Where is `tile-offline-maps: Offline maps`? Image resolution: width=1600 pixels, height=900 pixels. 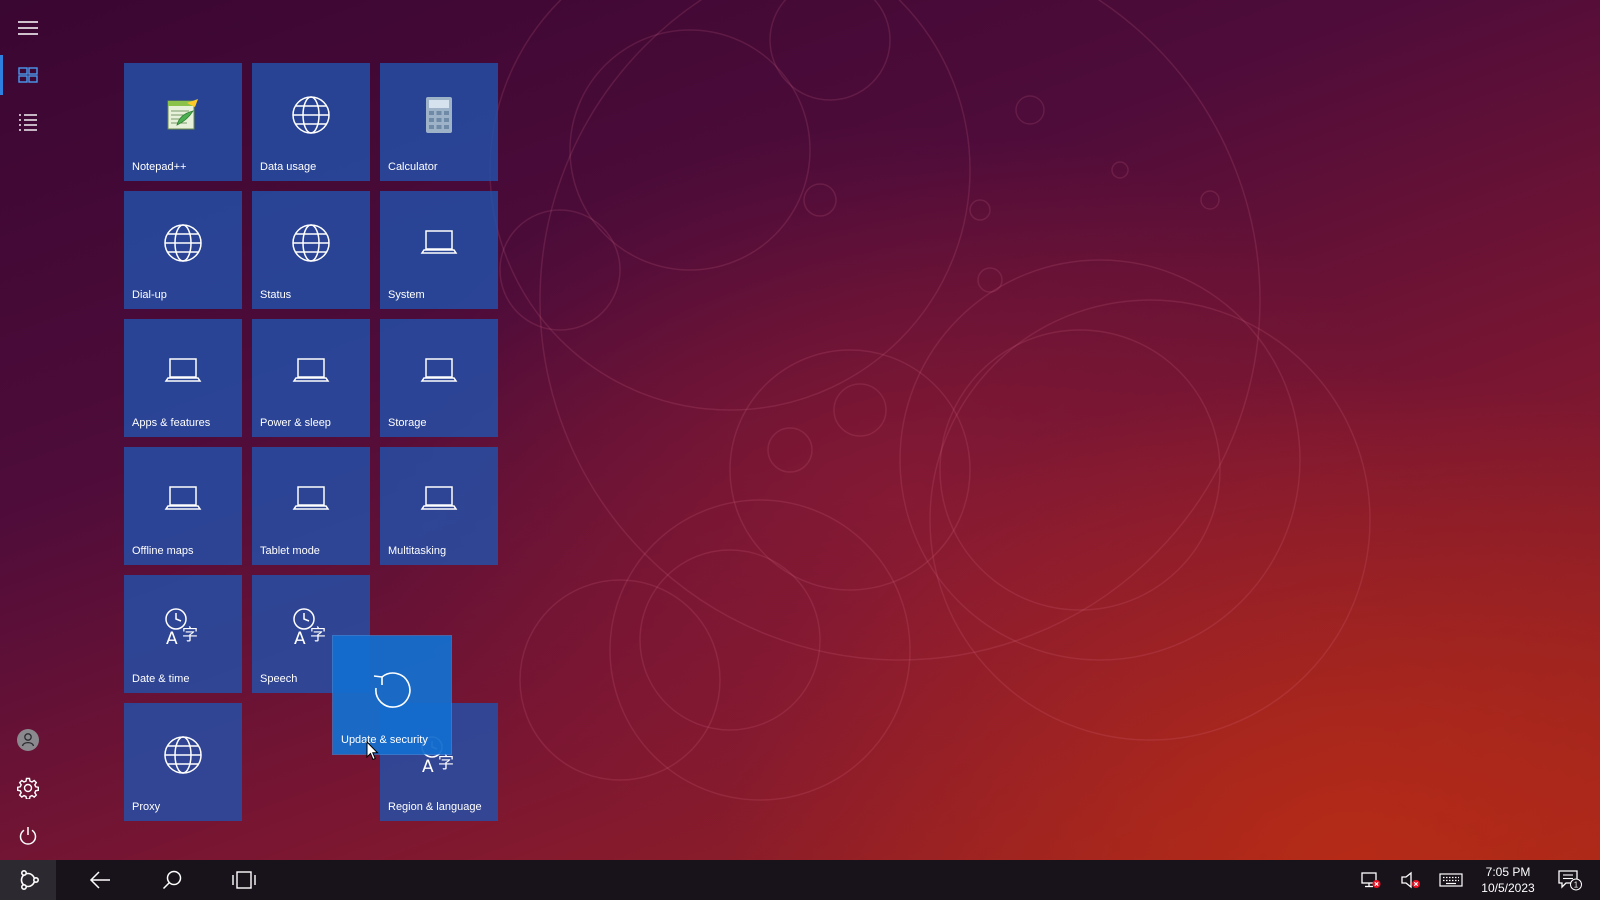
tile-offline-maps: Offline maps is located at coordinates (183, 506).